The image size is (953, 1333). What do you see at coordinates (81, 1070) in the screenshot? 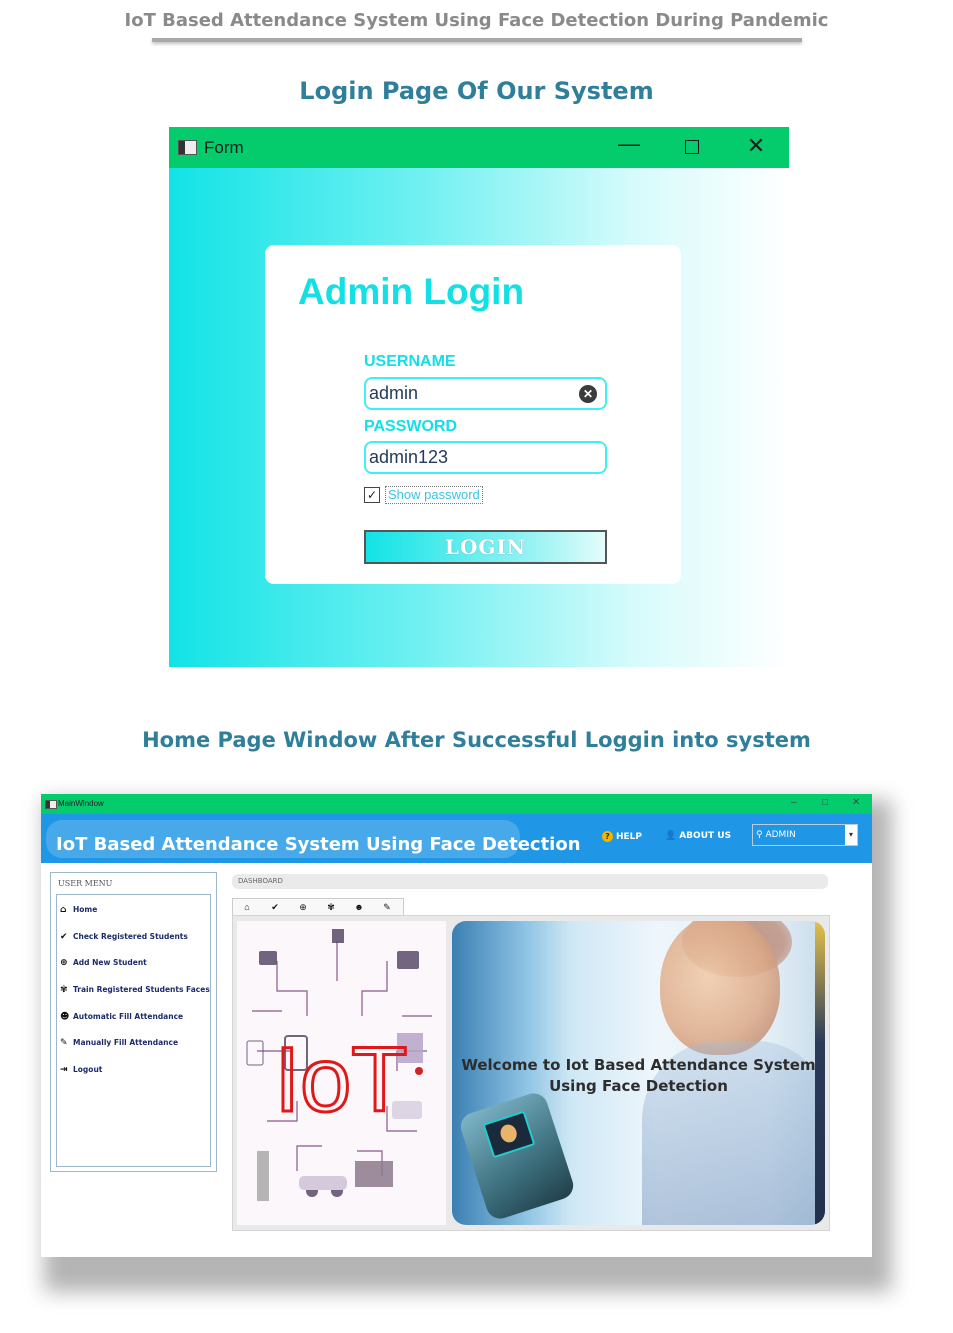
I see `menu-item-logout: ⇥ Logout` at bounding box center [81, 1070].